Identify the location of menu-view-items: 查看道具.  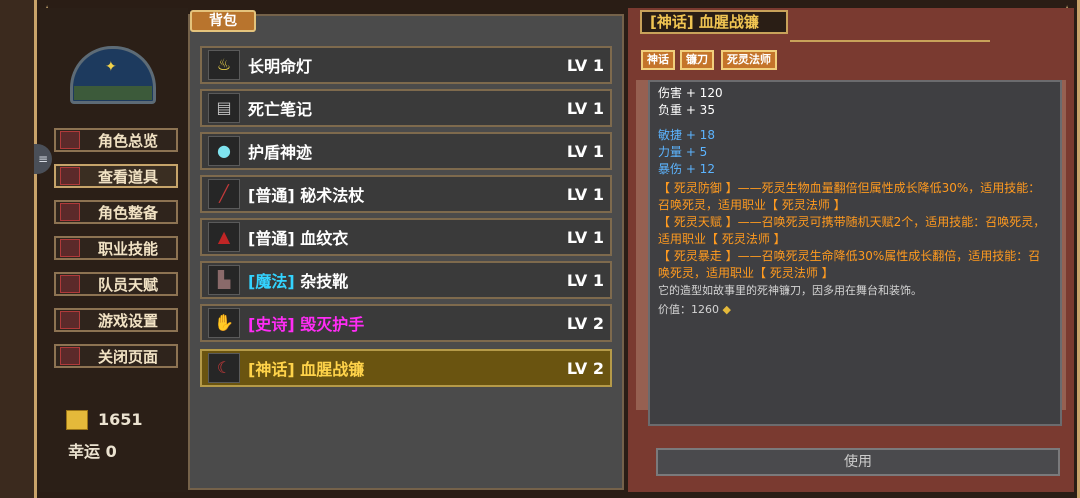
(116, 176).